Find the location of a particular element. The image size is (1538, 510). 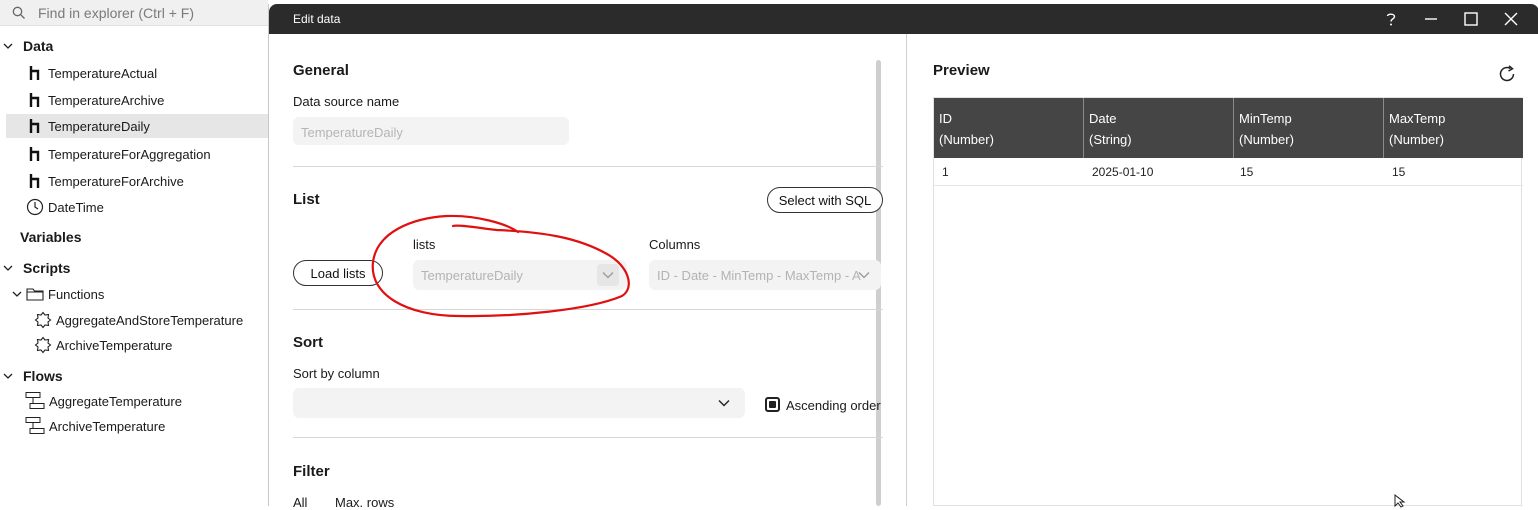

folder-functions-label: Functions is located at coordinates (76, 294).